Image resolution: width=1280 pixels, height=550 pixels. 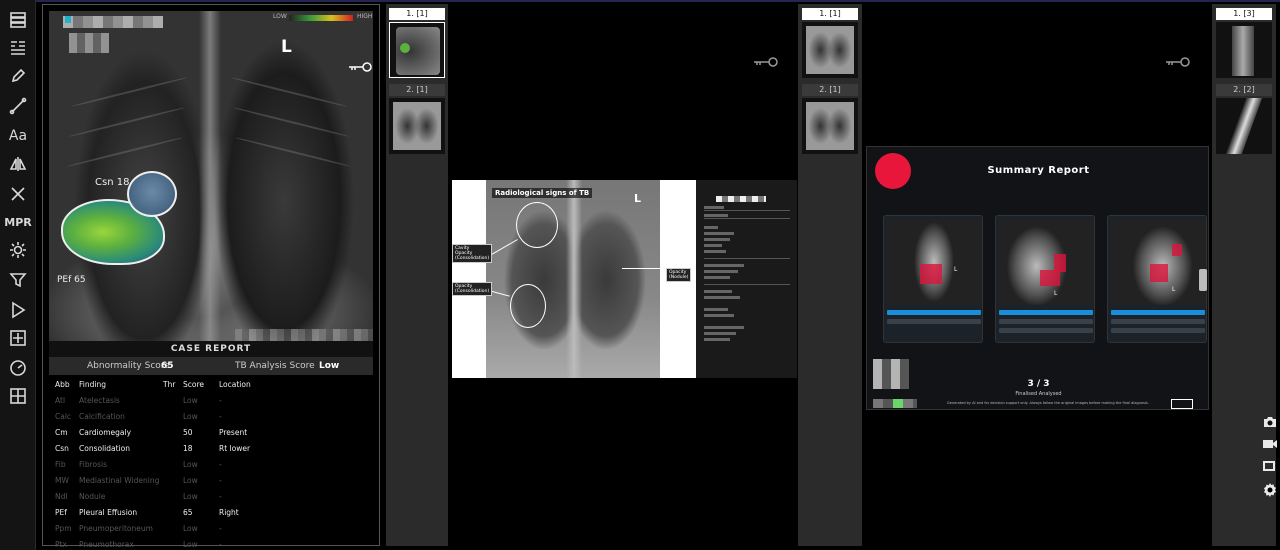 I want to click on mpr-icon: MPR, so click(x=18, y=222).